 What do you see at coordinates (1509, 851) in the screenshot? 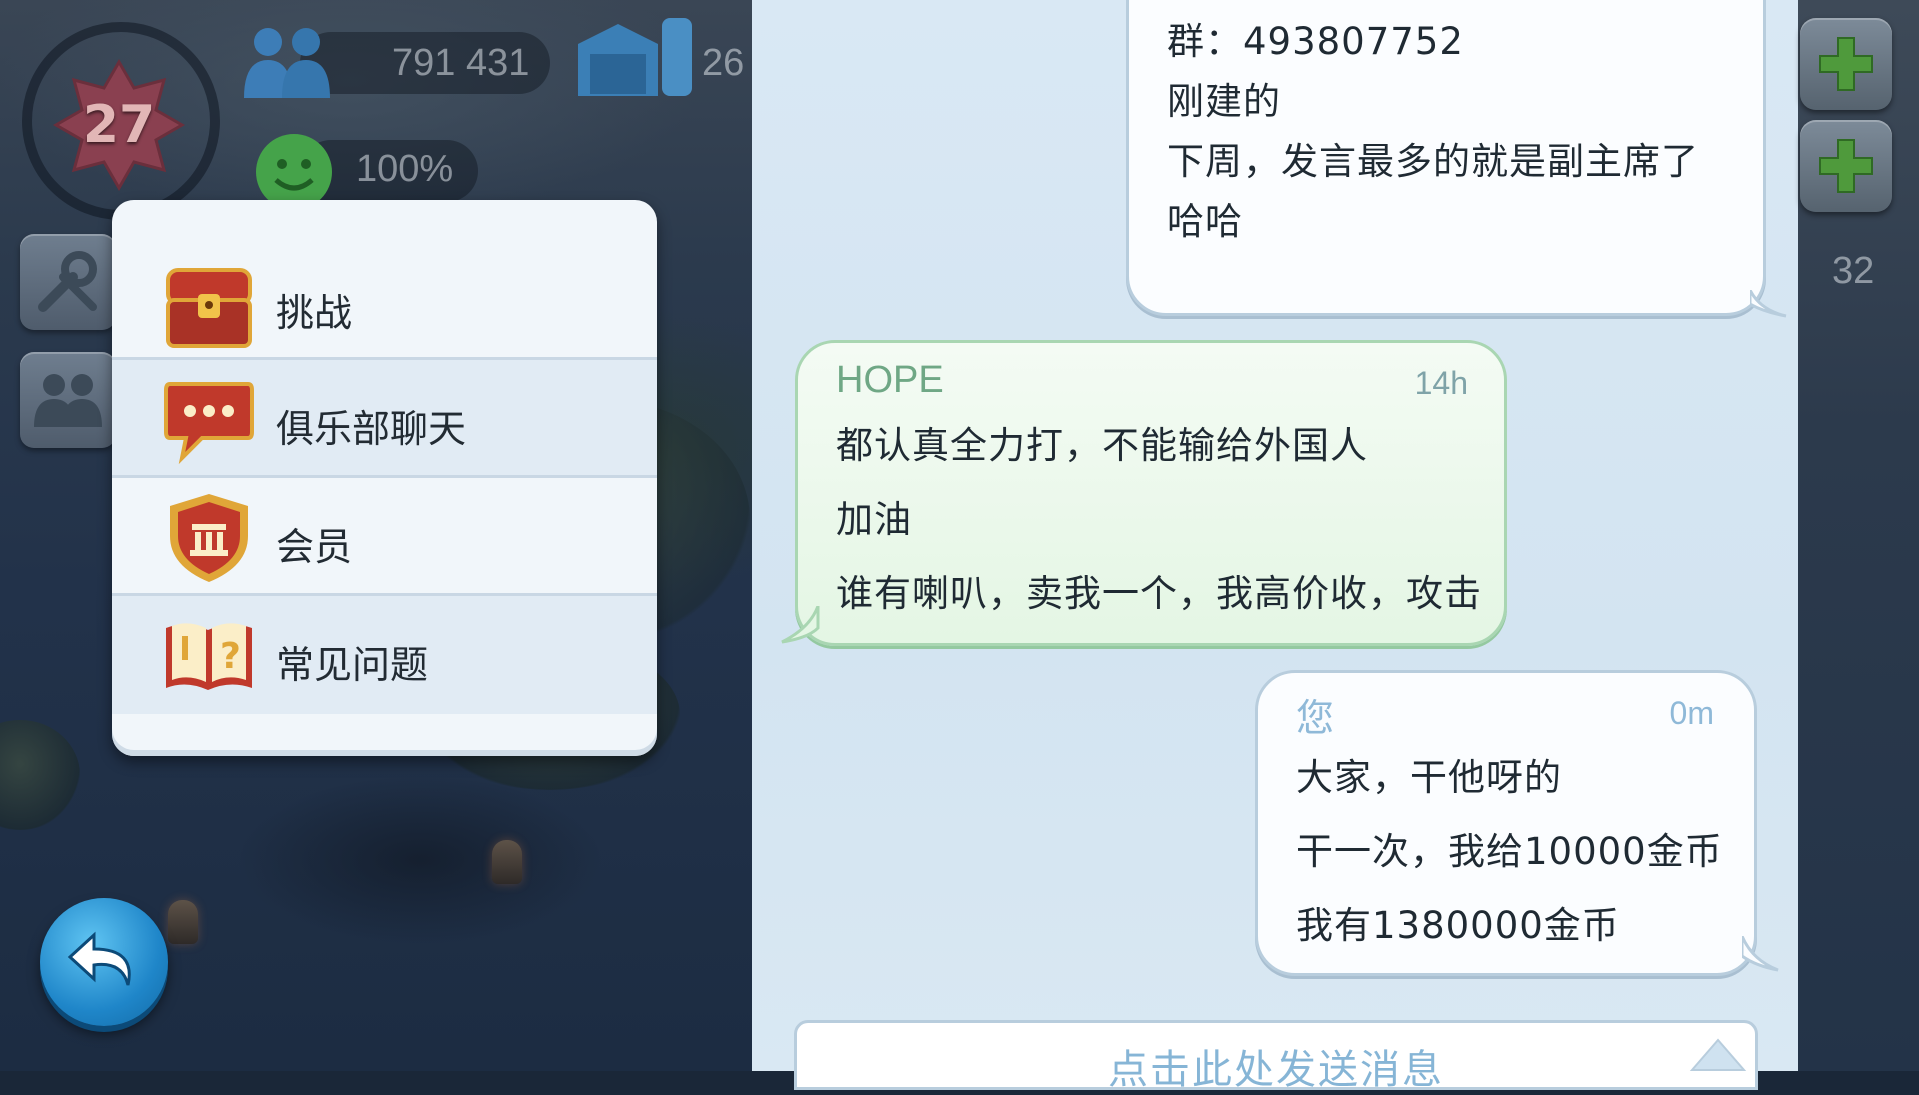
I see `message-line: 干一次，我给10000金币` at bounding box center [1509, 851].